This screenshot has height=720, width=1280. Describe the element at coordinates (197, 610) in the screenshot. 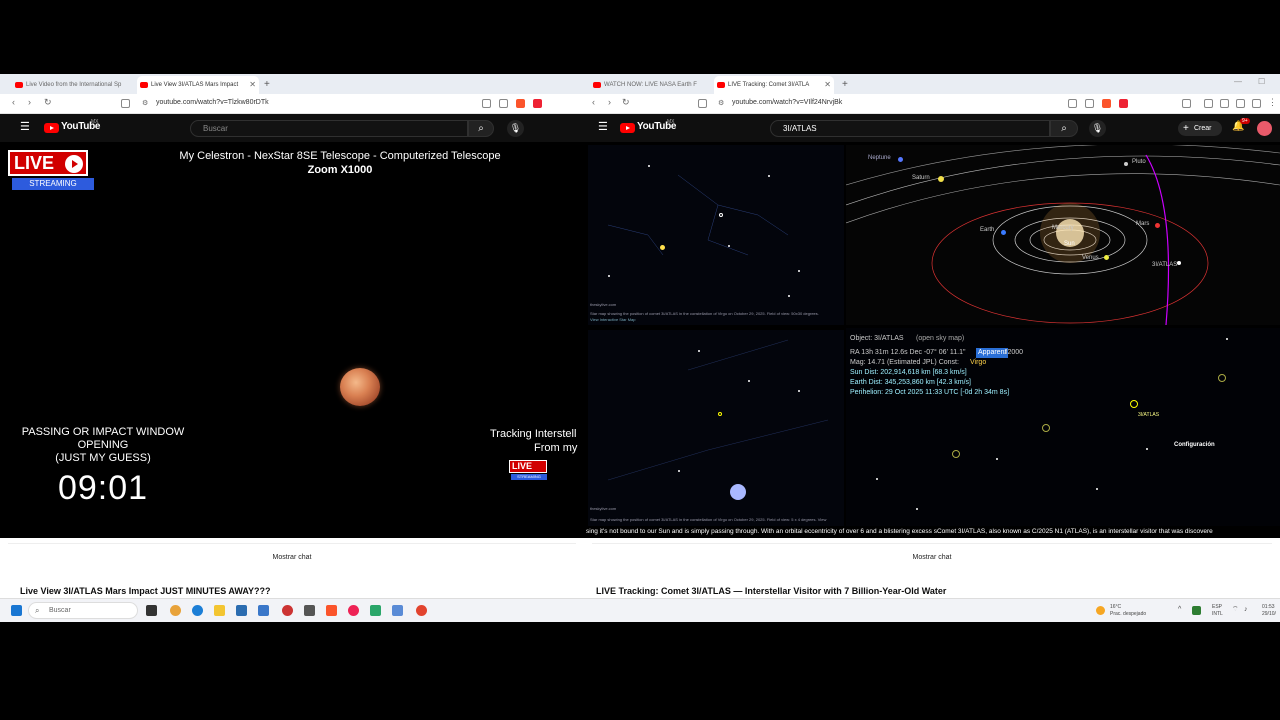

I see `edge-app-icon` at that location.